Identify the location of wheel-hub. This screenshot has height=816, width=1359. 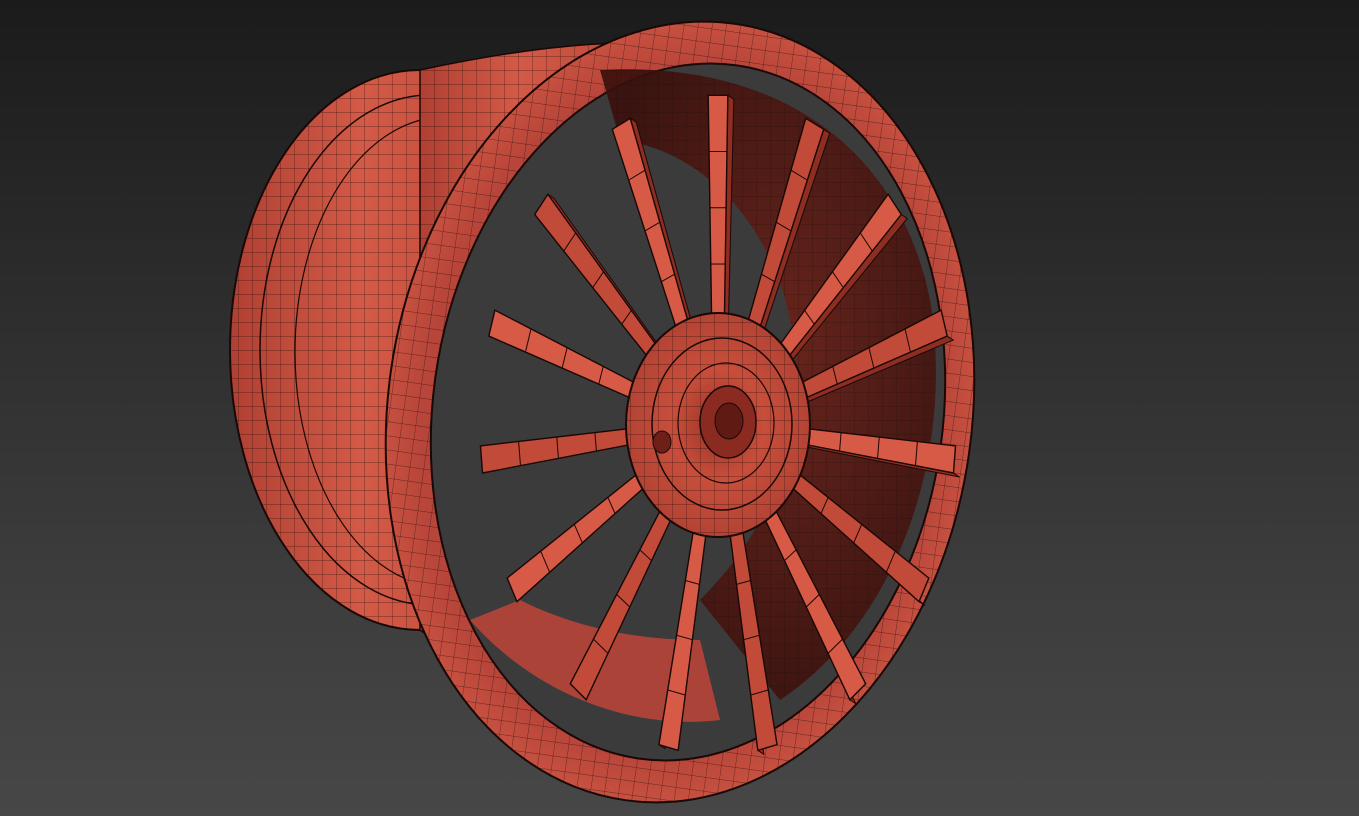
(718, 425).